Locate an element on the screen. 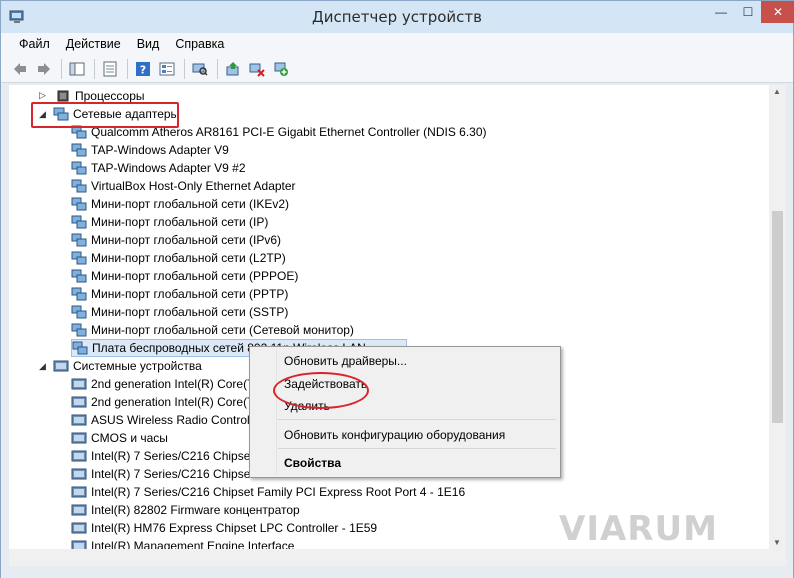  network-adapter-item: Мини-порт глобальной сети (PPTP) is located at coordinates (179, 294).